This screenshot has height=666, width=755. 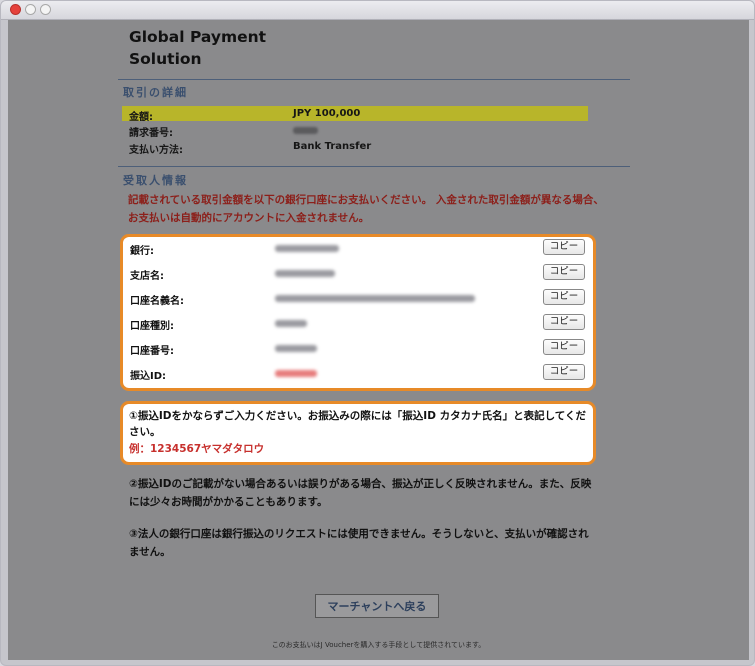 I want to click on bank-label: 銀行:, so click(x=142, y=251).